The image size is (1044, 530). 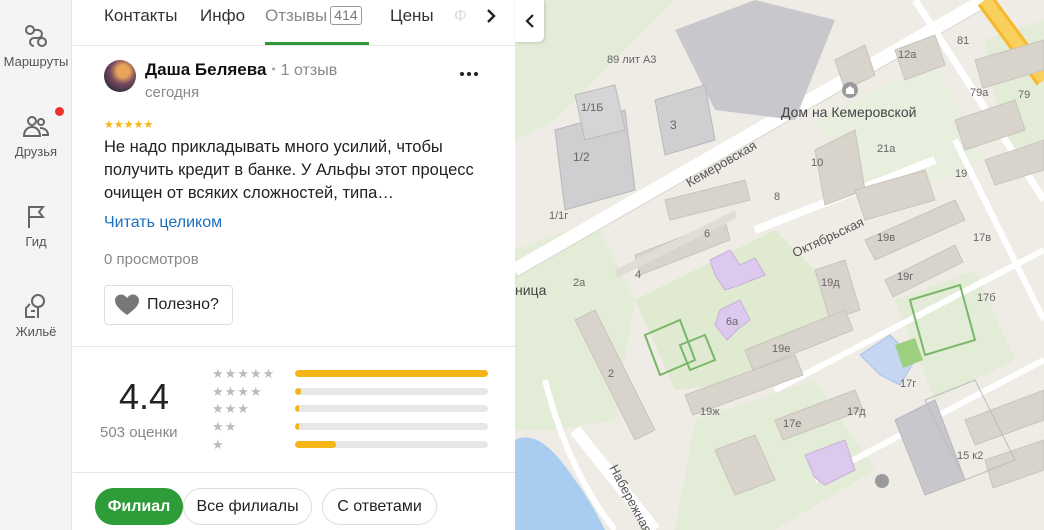 What do you see at coordinates (781, 349) in the screenshot?
I see `map-label: 19е` at bounding box center [781, 349].